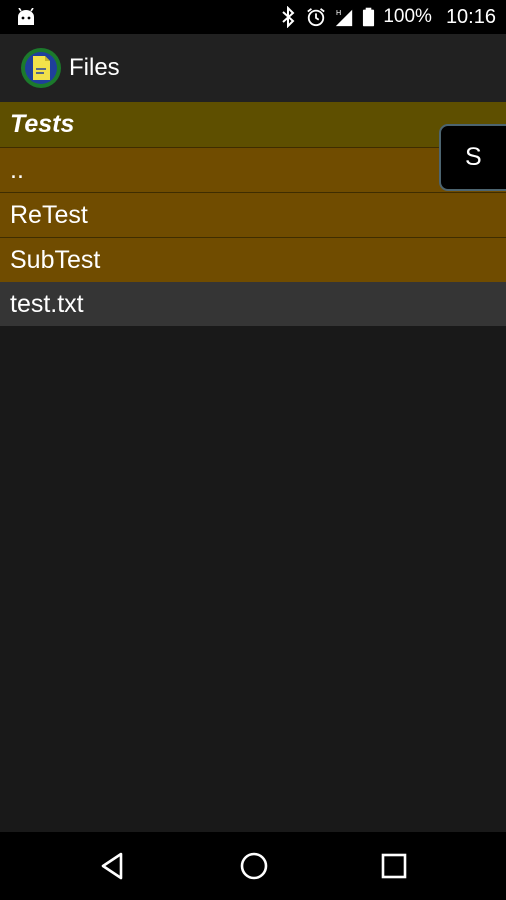 The image size is (506, 900). Describe the element at coordinates (369, 17) in the screenshot. I see `battery-icon` at that location.